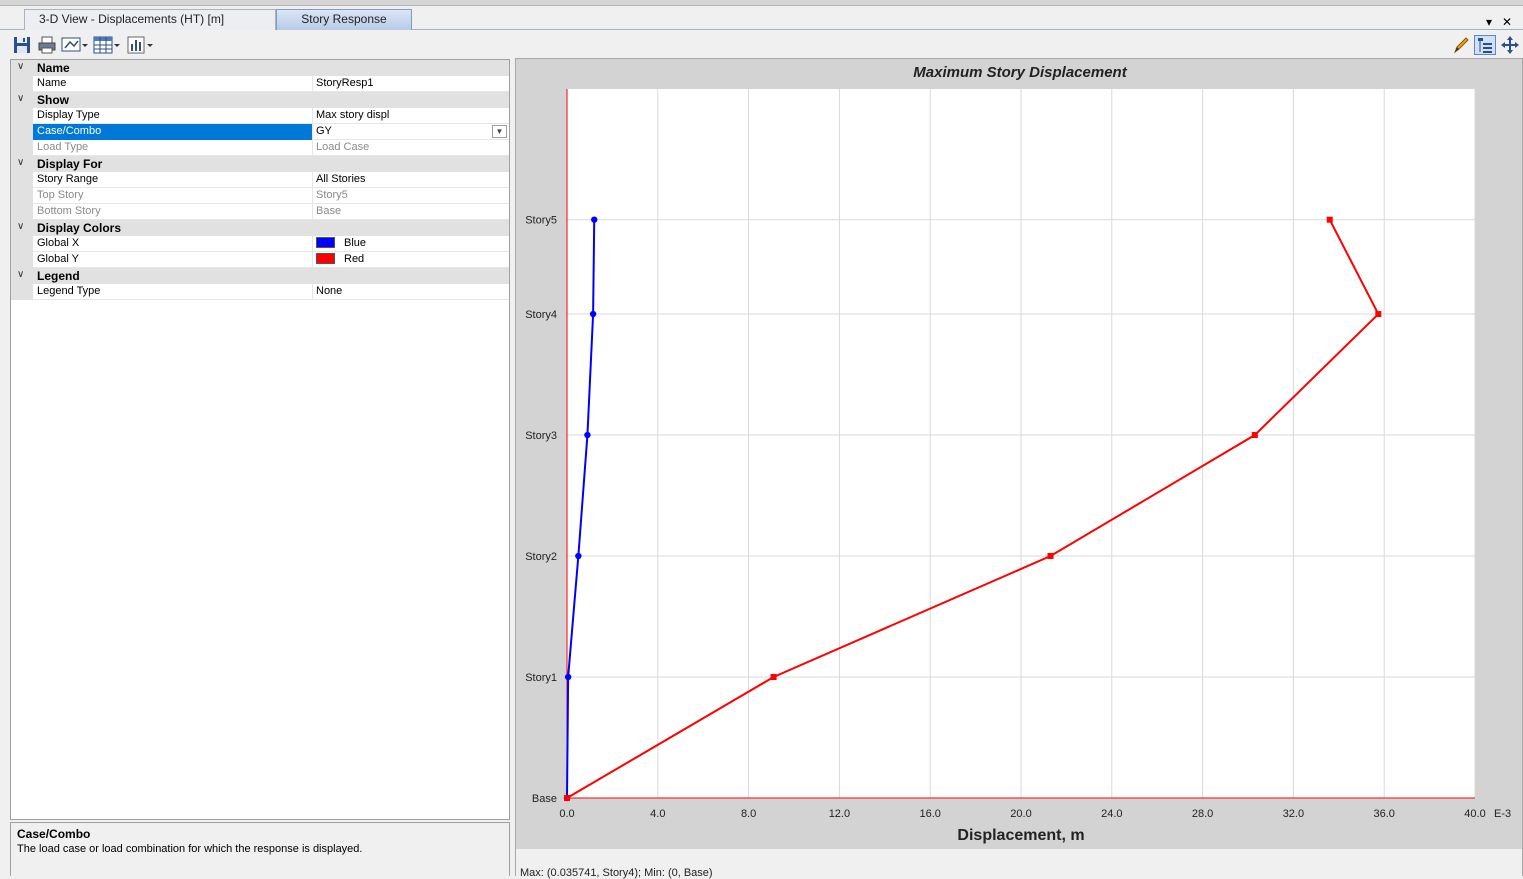  What do you see at coordinates (173, 132) in the screenshot?
I see `property-name: Case/Combo` at bounding box center [173, 132].